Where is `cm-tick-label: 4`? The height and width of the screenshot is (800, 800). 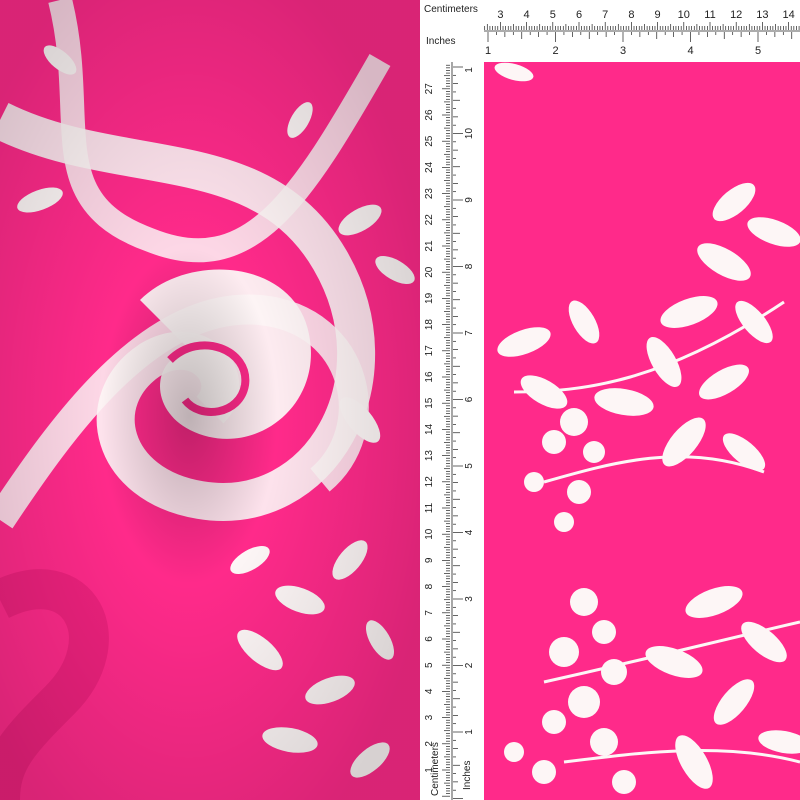 cm-tick-label: 4 is located at coordinates (527, 15).